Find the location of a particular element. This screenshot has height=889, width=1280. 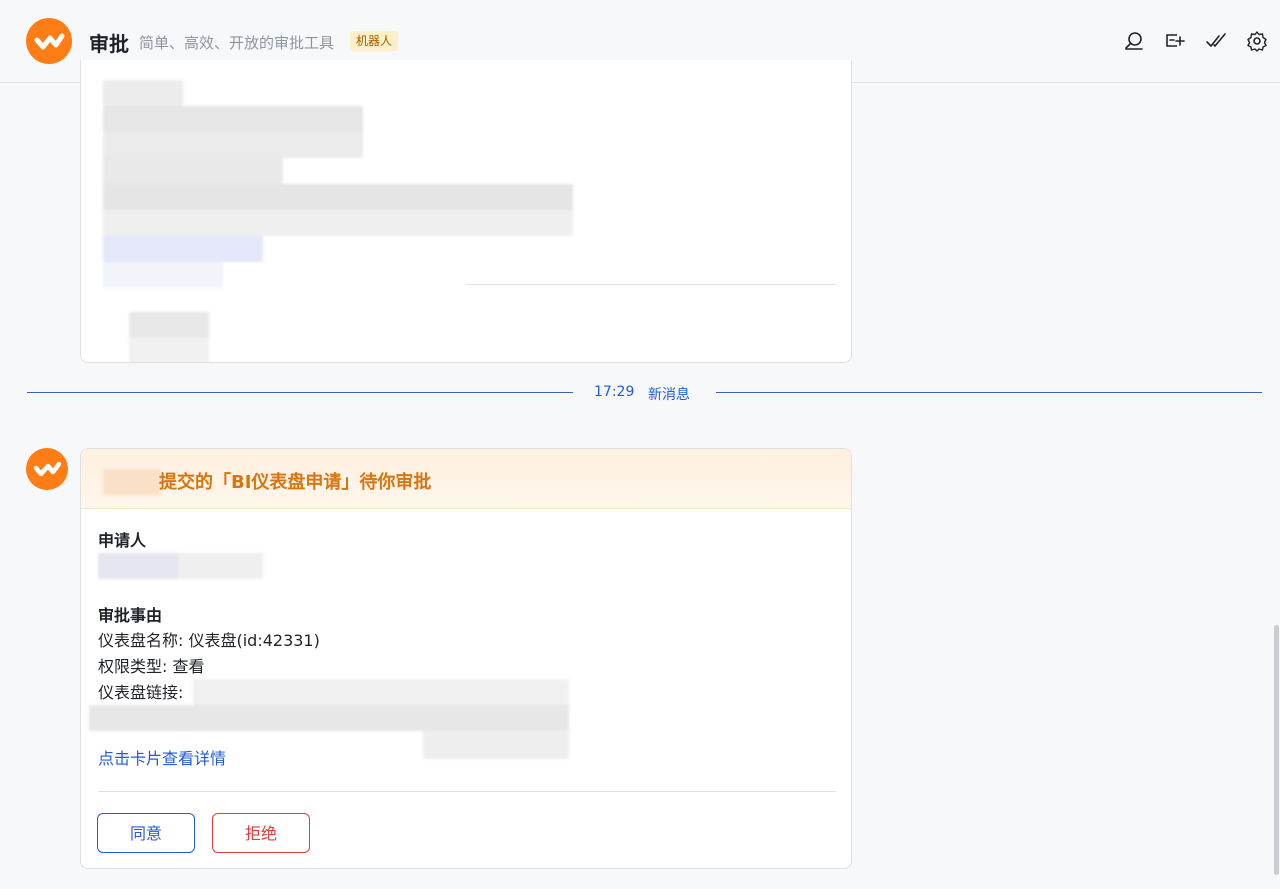

card-header: 提交的「BI仪表盘申请」待你审批 is located at coordinates (466, 479).